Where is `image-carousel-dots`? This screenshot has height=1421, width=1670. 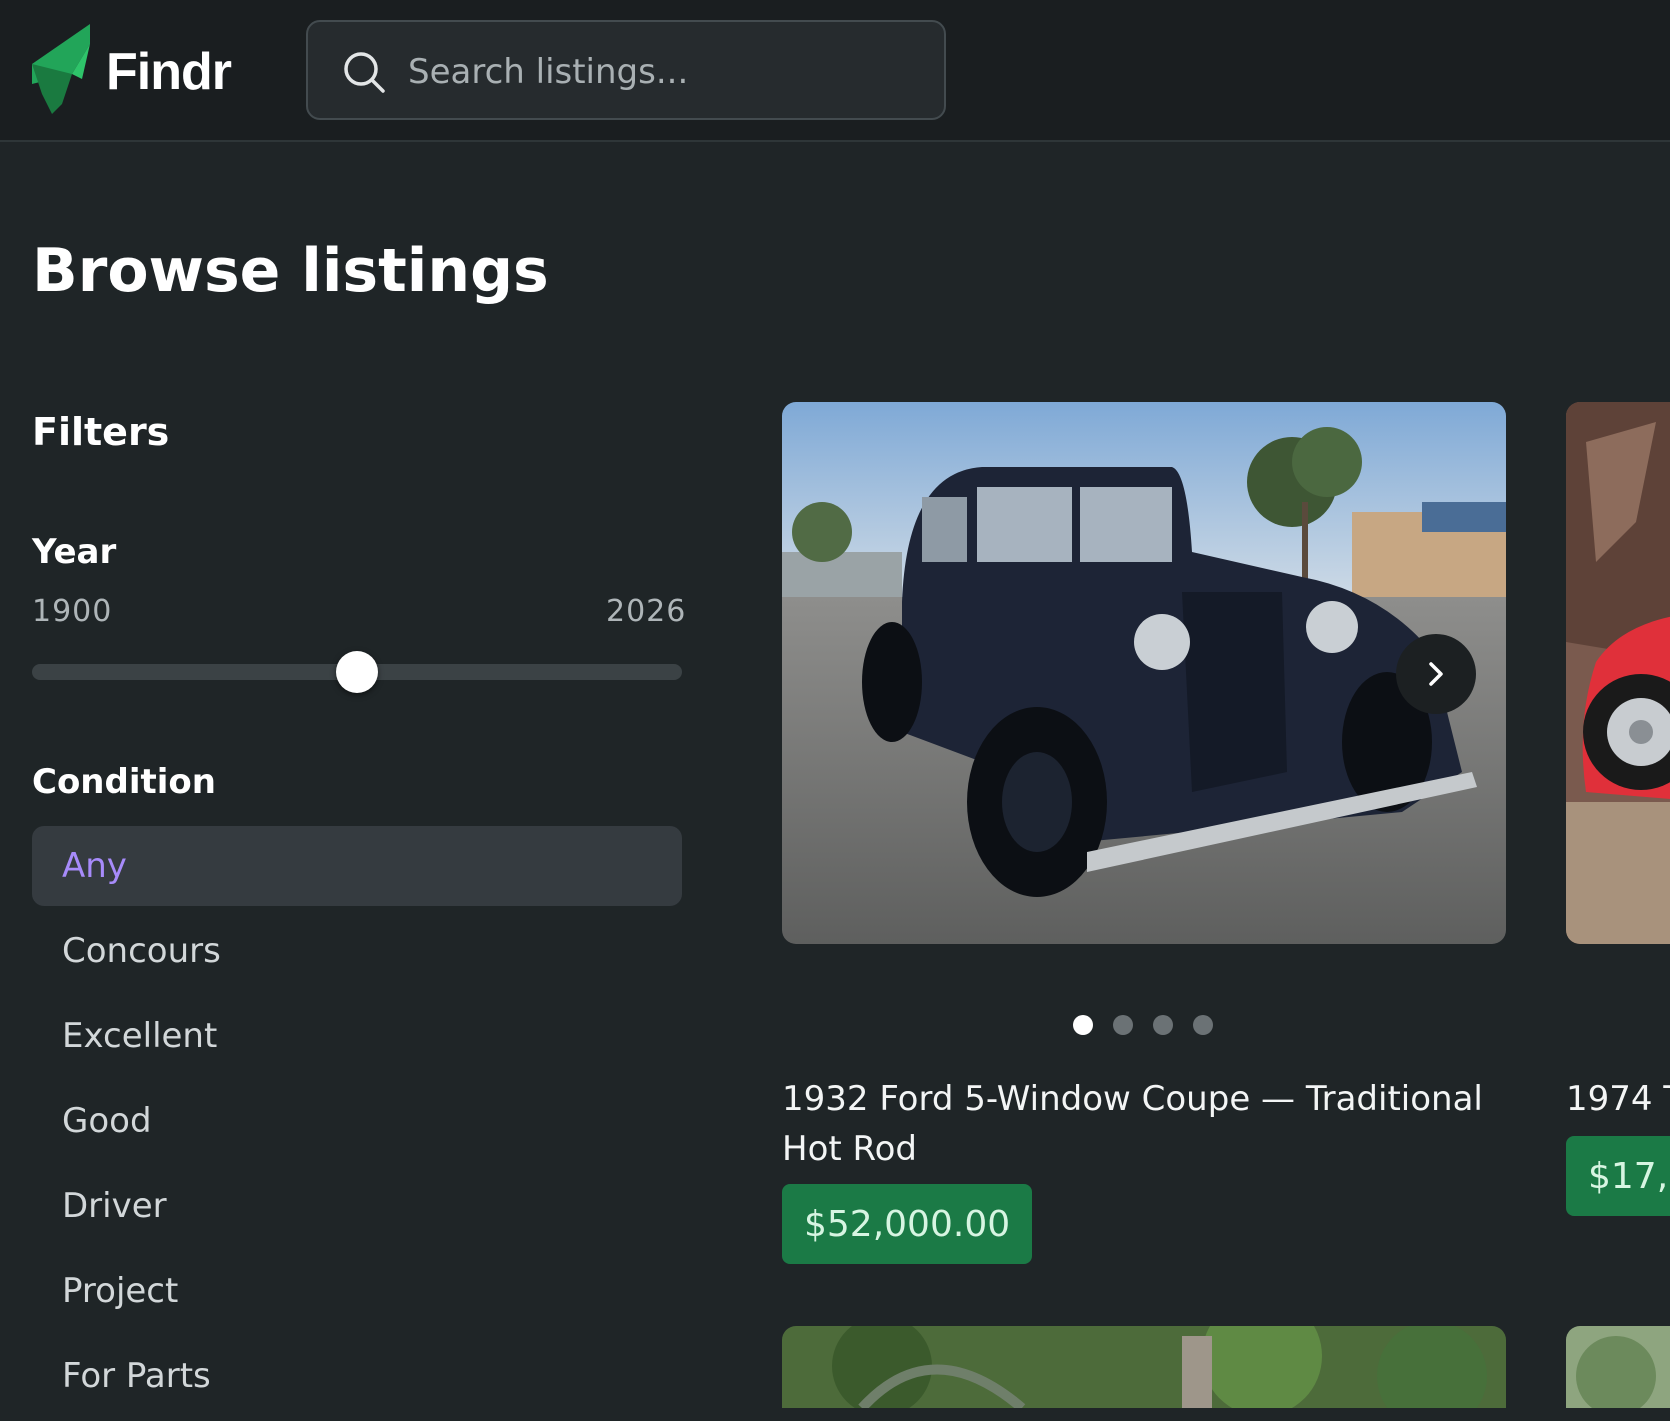 image-carousel-dots is located at coordinates (1143, 1026).